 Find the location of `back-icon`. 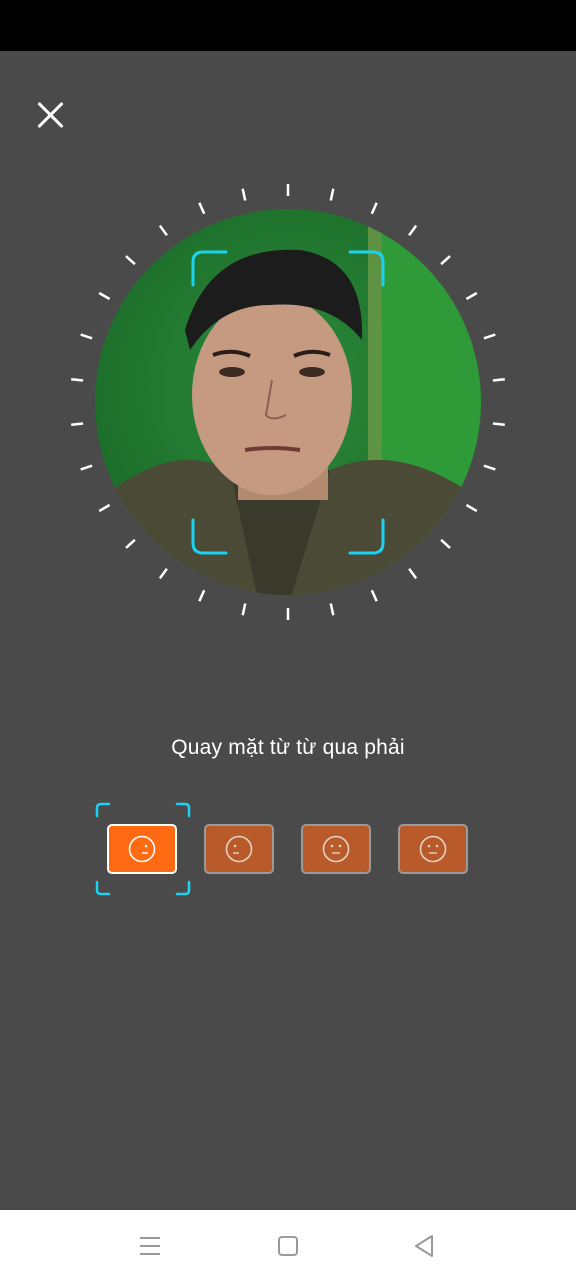

back-icon is located at coordinates (424, 1246).